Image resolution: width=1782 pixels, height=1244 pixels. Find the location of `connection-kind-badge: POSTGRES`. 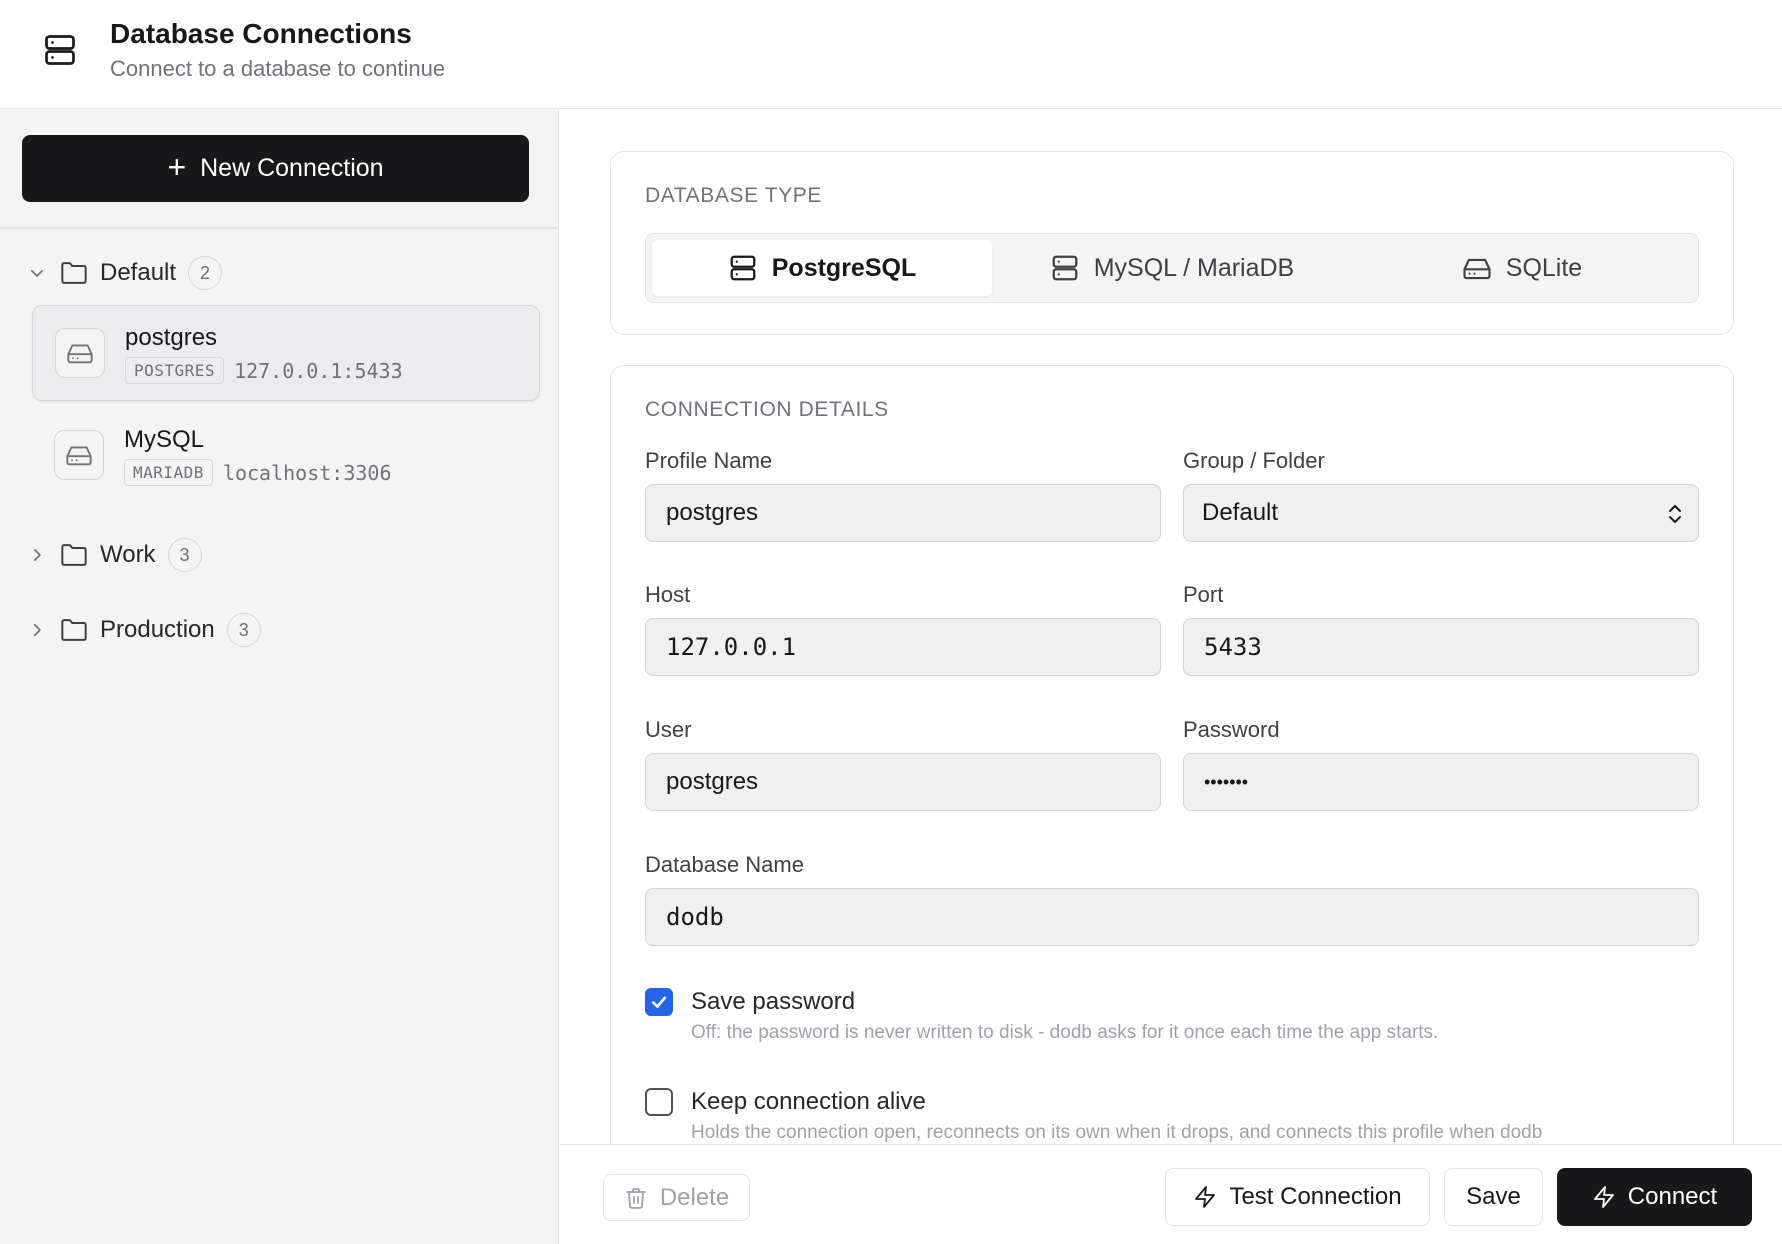

connection-kind-badge: POSTGRES is located at coordinates (175, 370).